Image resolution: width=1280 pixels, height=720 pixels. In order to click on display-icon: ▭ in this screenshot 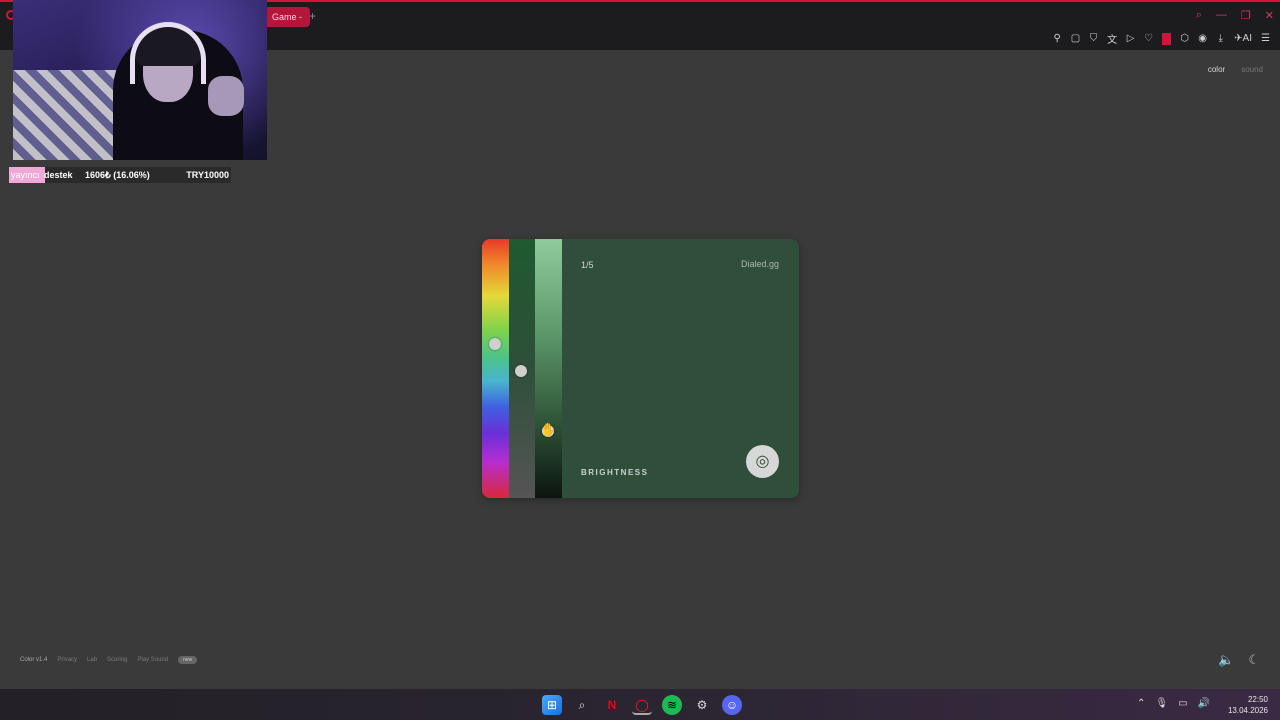, I will do `click(1182, 703)`.